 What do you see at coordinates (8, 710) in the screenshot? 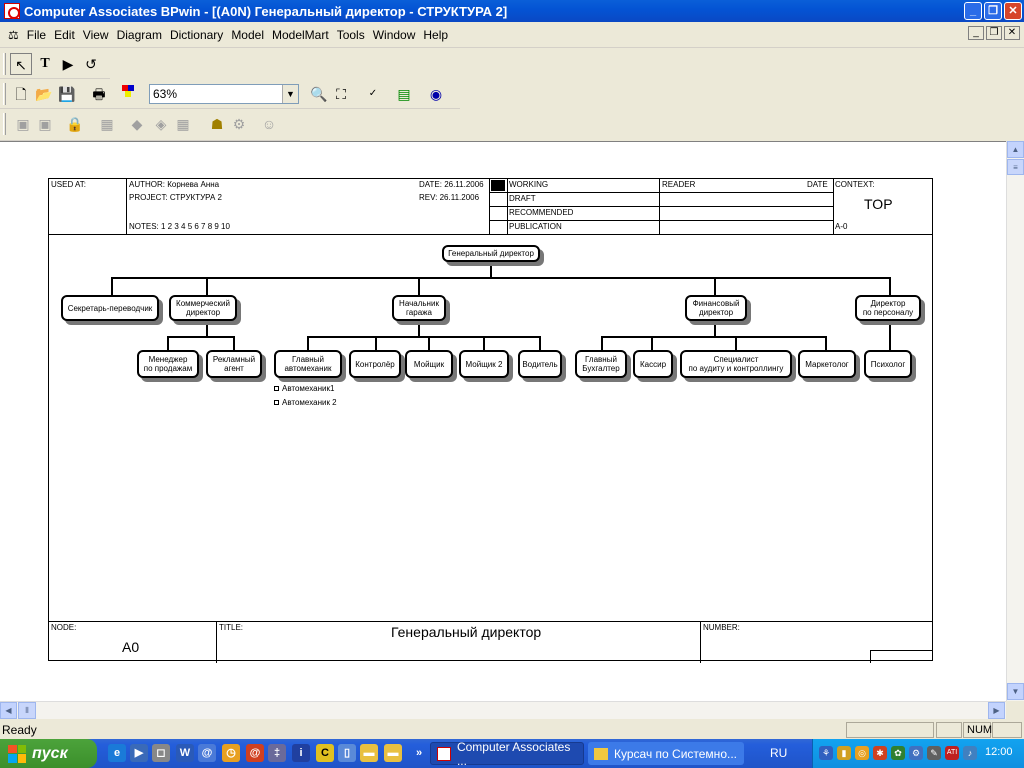
I see `scroll-left-icon: ◀` at bounding box center [8, 710].